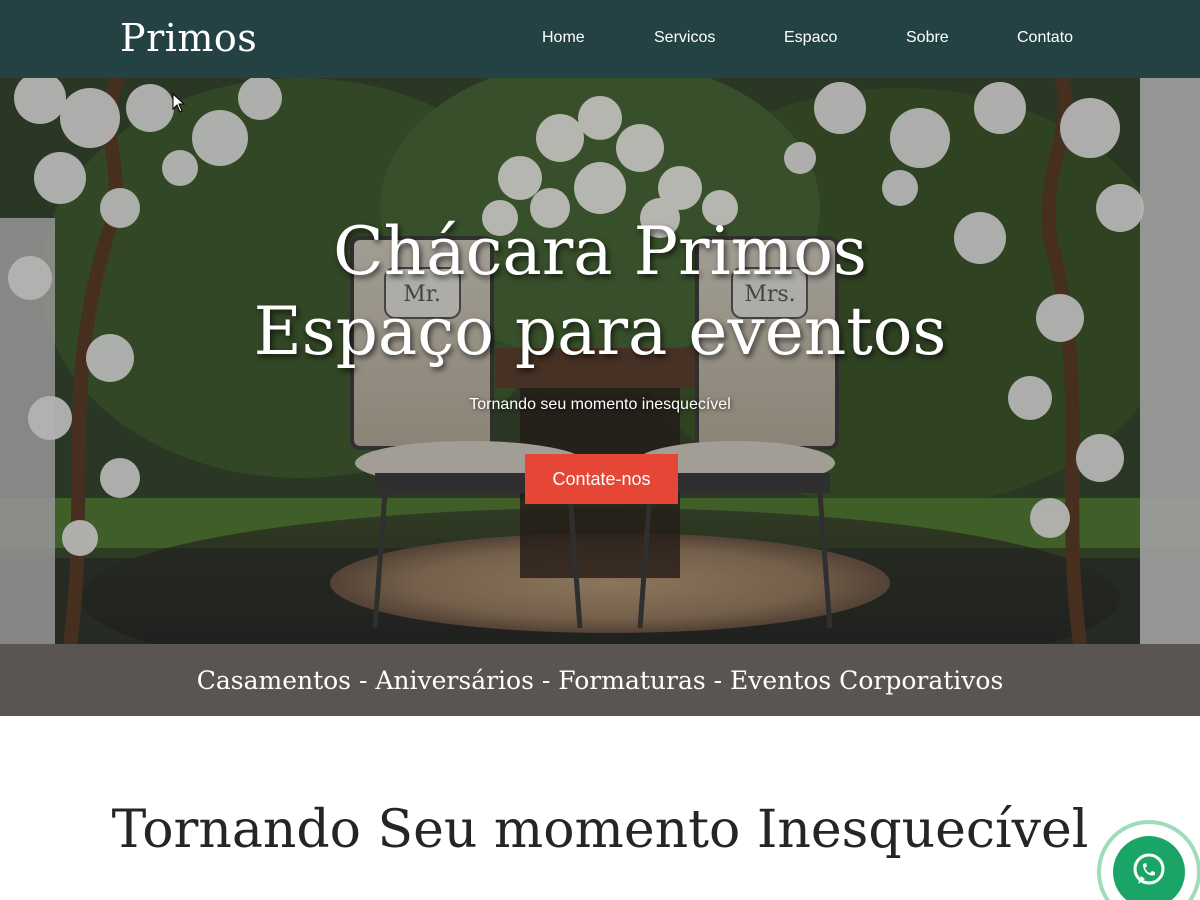 Image resolution: width=1200 pixels, height=900 pixels. I want to click on hero-subtitle: Tornando seu momento inesquecível, so click(600, 404).